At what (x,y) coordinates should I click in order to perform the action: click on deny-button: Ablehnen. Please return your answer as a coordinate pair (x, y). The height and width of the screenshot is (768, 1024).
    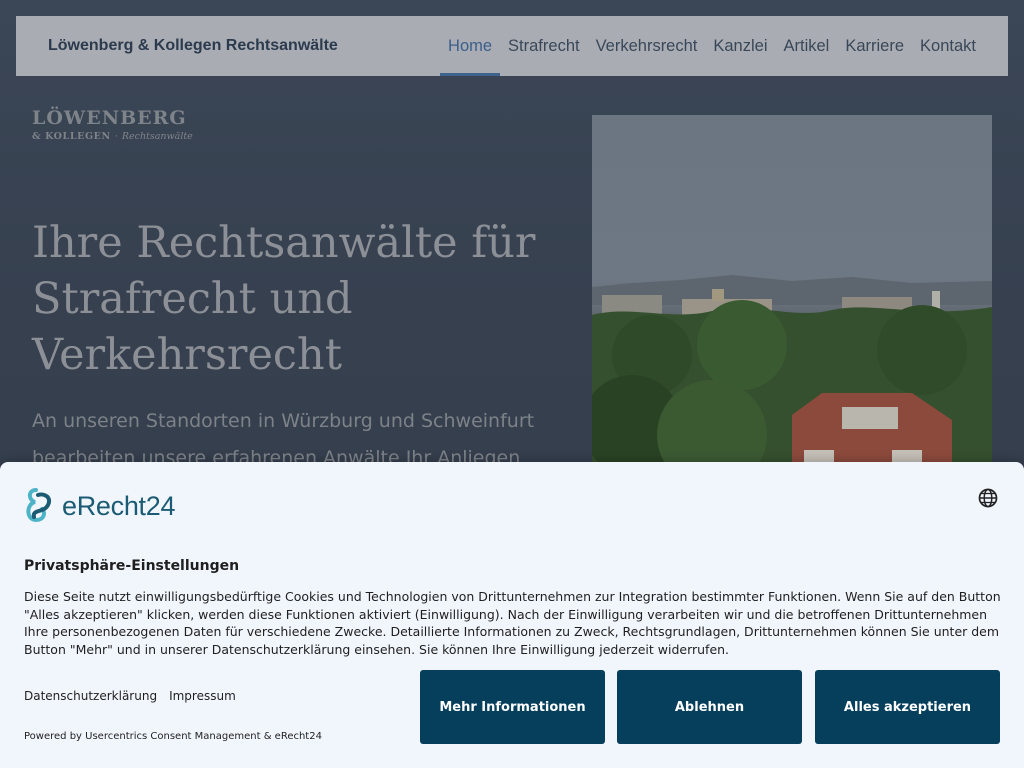
    Looking at the image, I should click on (709, 707).